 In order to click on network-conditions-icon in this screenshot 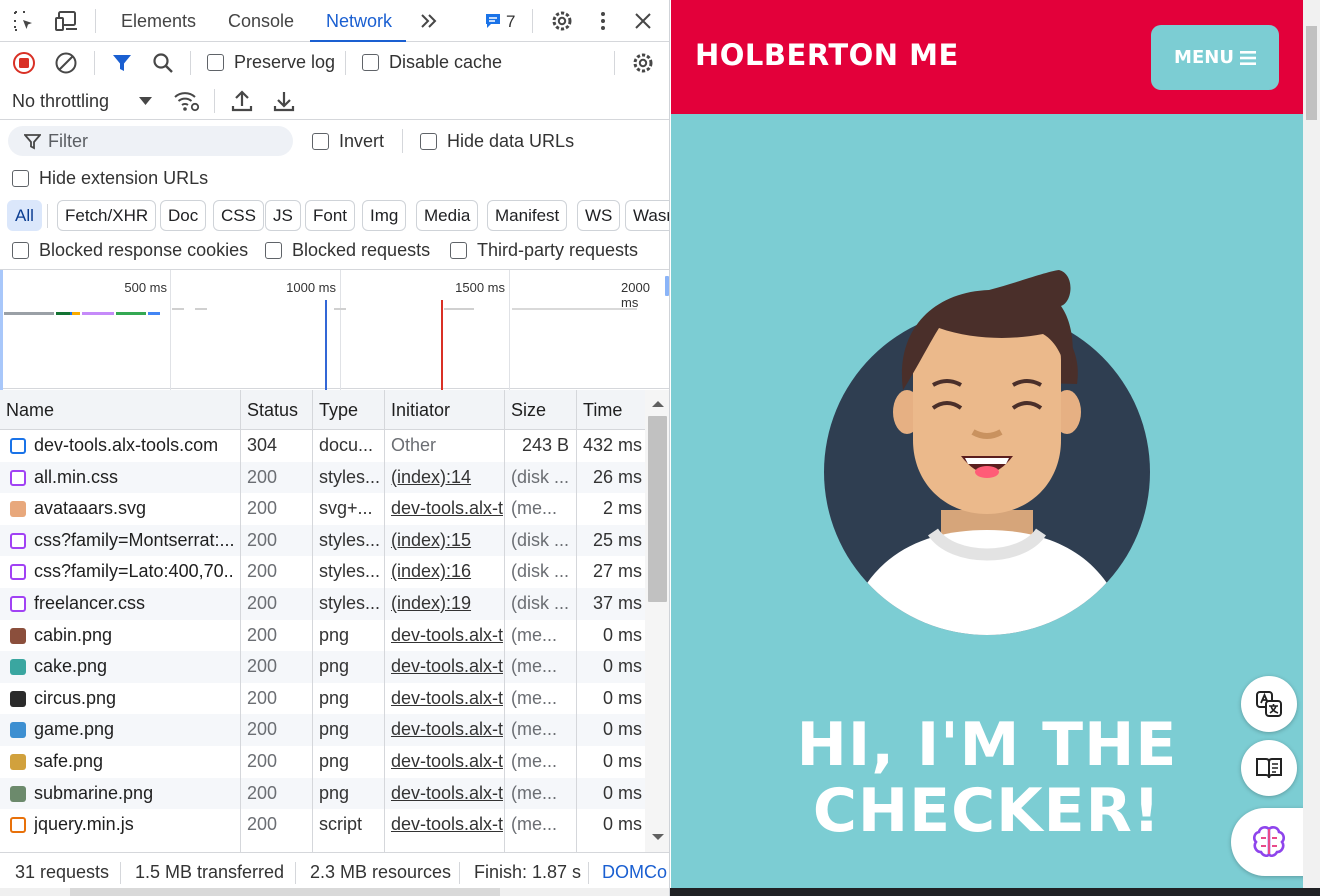, I will do `click(187, 101)`.